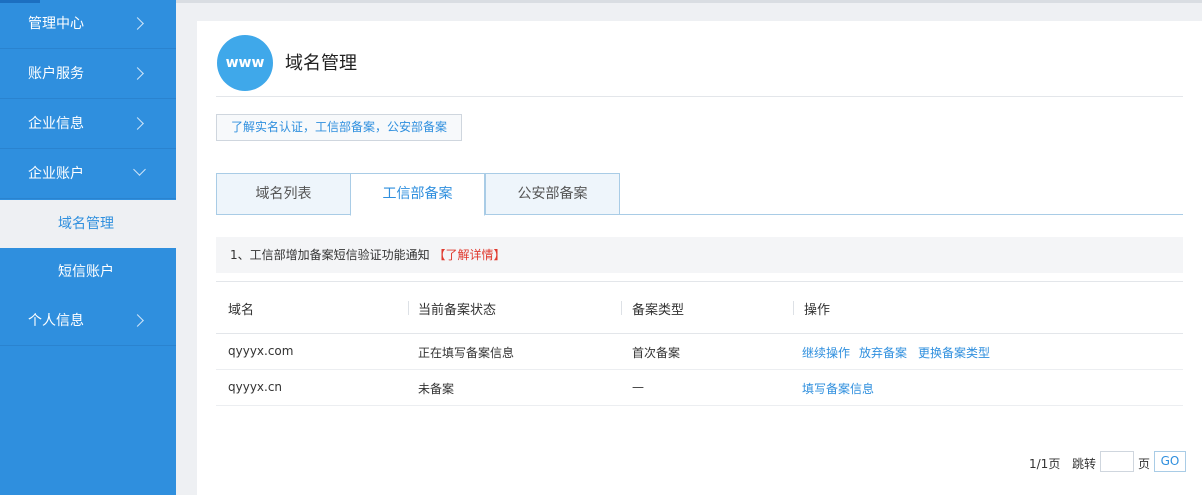 Image resolution: width=1202 pixels, height=495 pixels. Describe the element at coordinates (1170, 461) in the screenshot. I see `go-button: GO` at that location.